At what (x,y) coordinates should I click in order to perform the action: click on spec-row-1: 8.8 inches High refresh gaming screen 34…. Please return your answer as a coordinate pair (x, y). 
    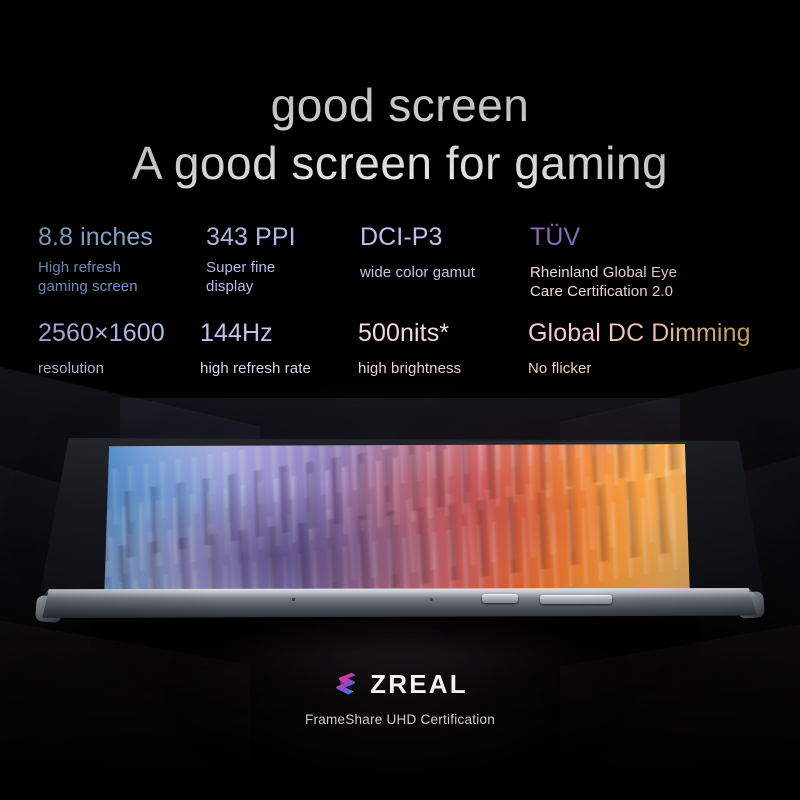
    Looking at the image, I should click on (400, 268).